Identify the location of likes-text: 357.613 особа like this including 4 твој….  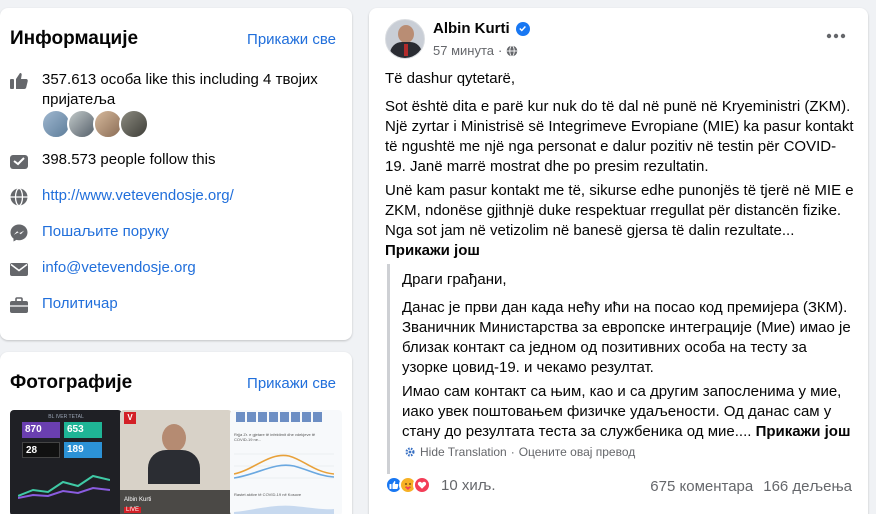
(180, 90).